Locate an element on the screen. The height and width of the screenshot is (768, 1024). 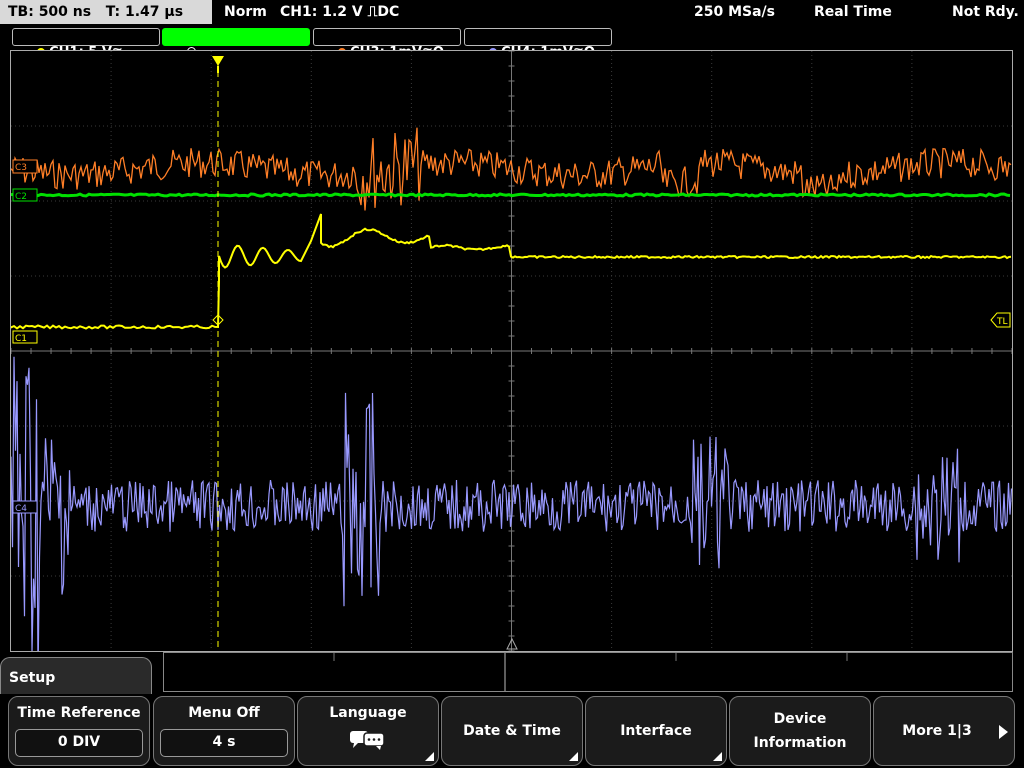
info-panel-grid is located at coordinates (590, 672).